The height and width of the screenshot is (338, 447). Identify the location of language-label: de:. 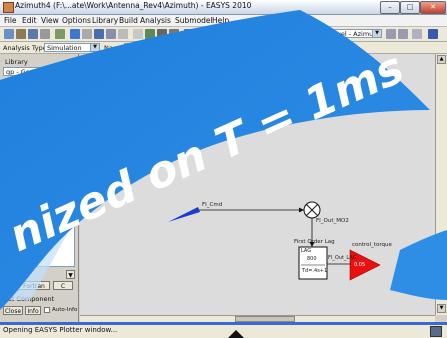
(8, 286).